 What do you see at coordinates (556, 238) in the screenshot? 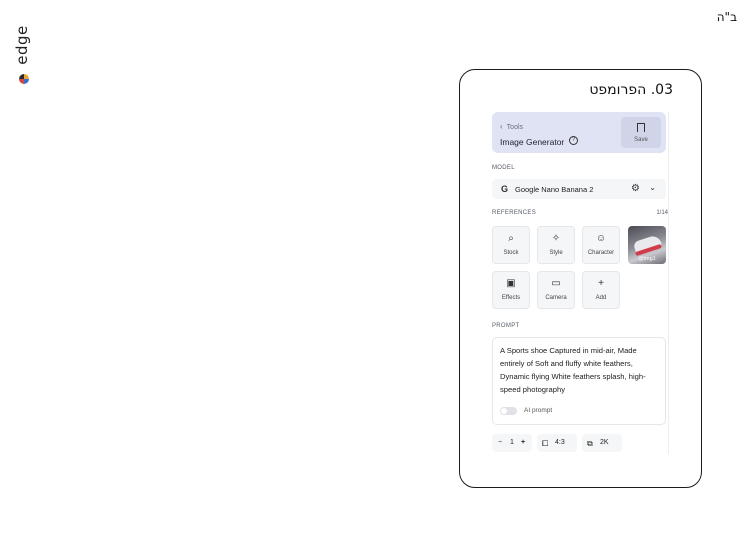
I see `sparkle-icon: ✧` at bounding box center [556, 238].